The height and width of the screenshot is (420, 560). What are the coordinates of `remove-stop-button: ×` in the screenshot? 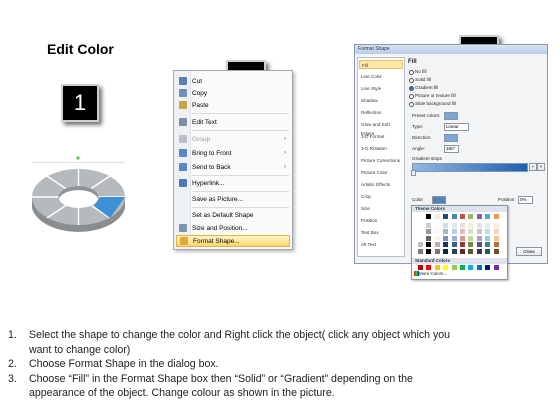 It's located at (541, 167).